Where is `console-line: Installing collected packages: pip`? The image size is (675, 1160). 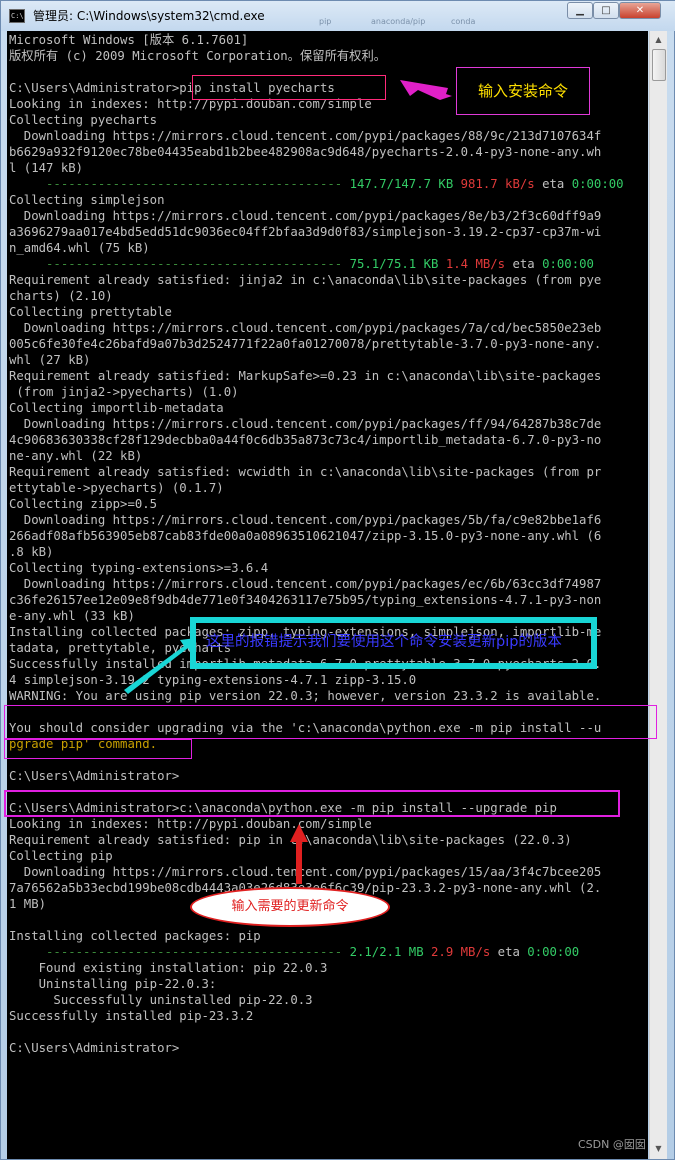 console-line: Installing collected packages: pip is located at coordinates (135, 936).